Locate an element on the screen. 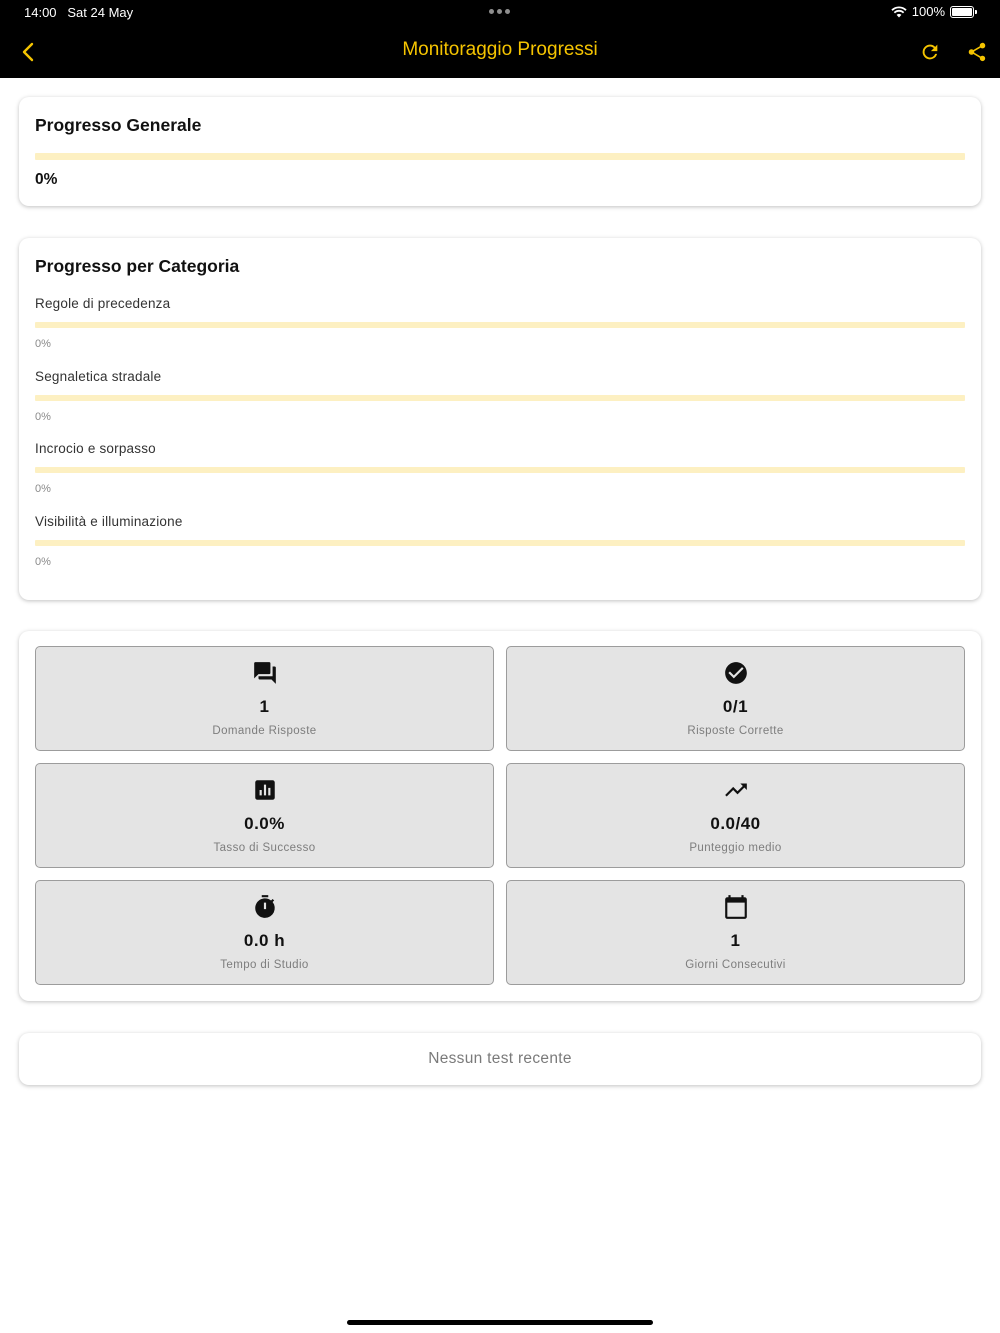 This screenshot has height=1333, width=1000. bar-chart-icon is located at coordinates (264, 790).